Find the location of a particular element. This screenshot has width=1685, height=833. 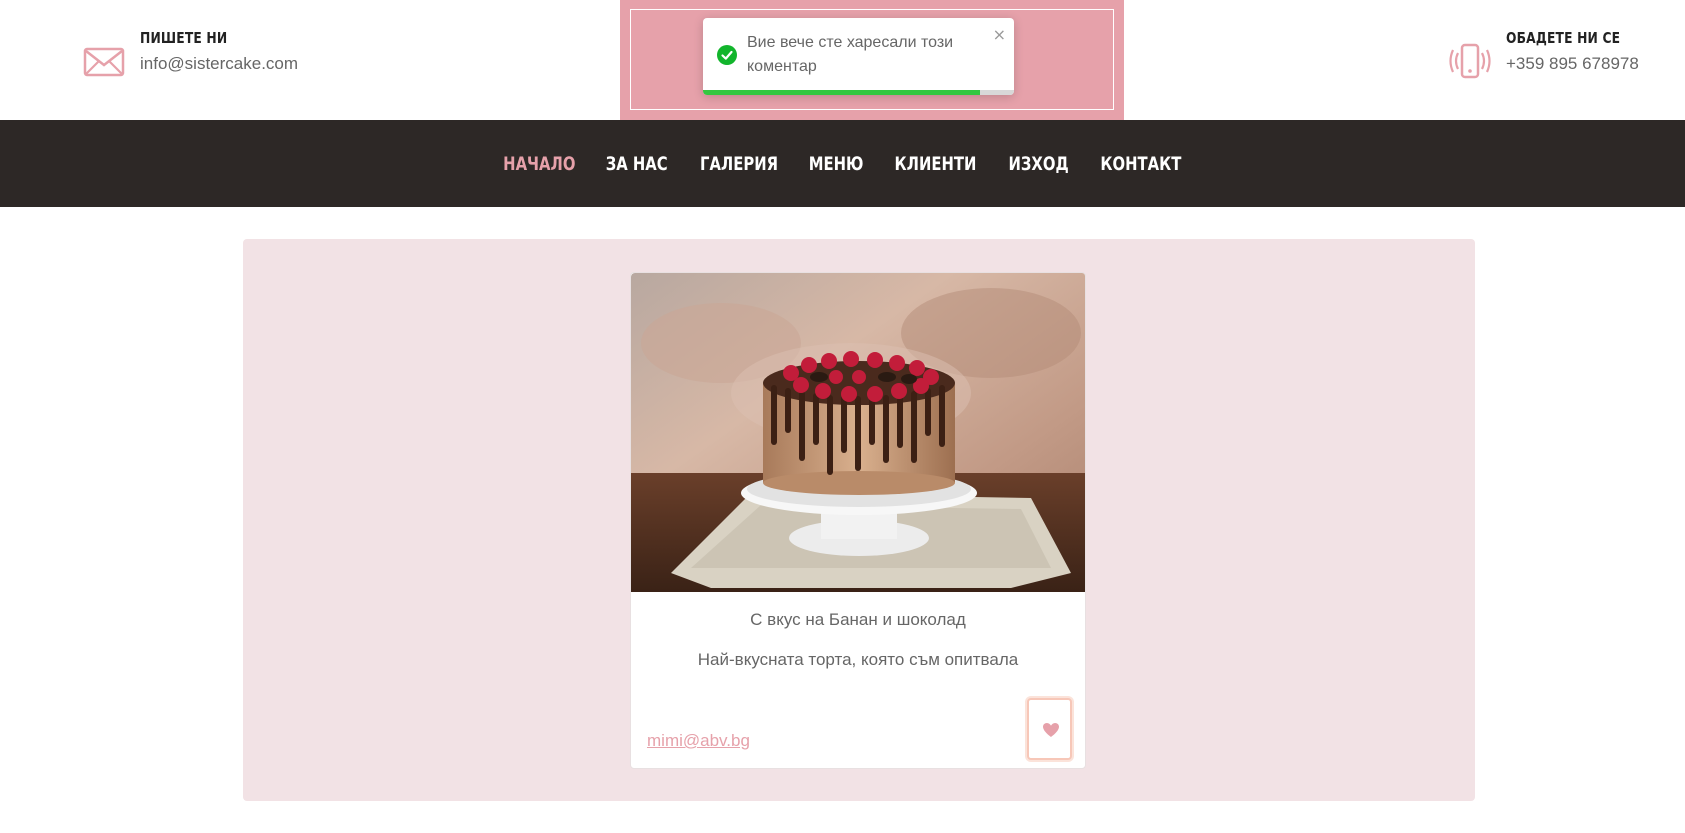

toast-progress-bar is located at coordinates (858, 92).